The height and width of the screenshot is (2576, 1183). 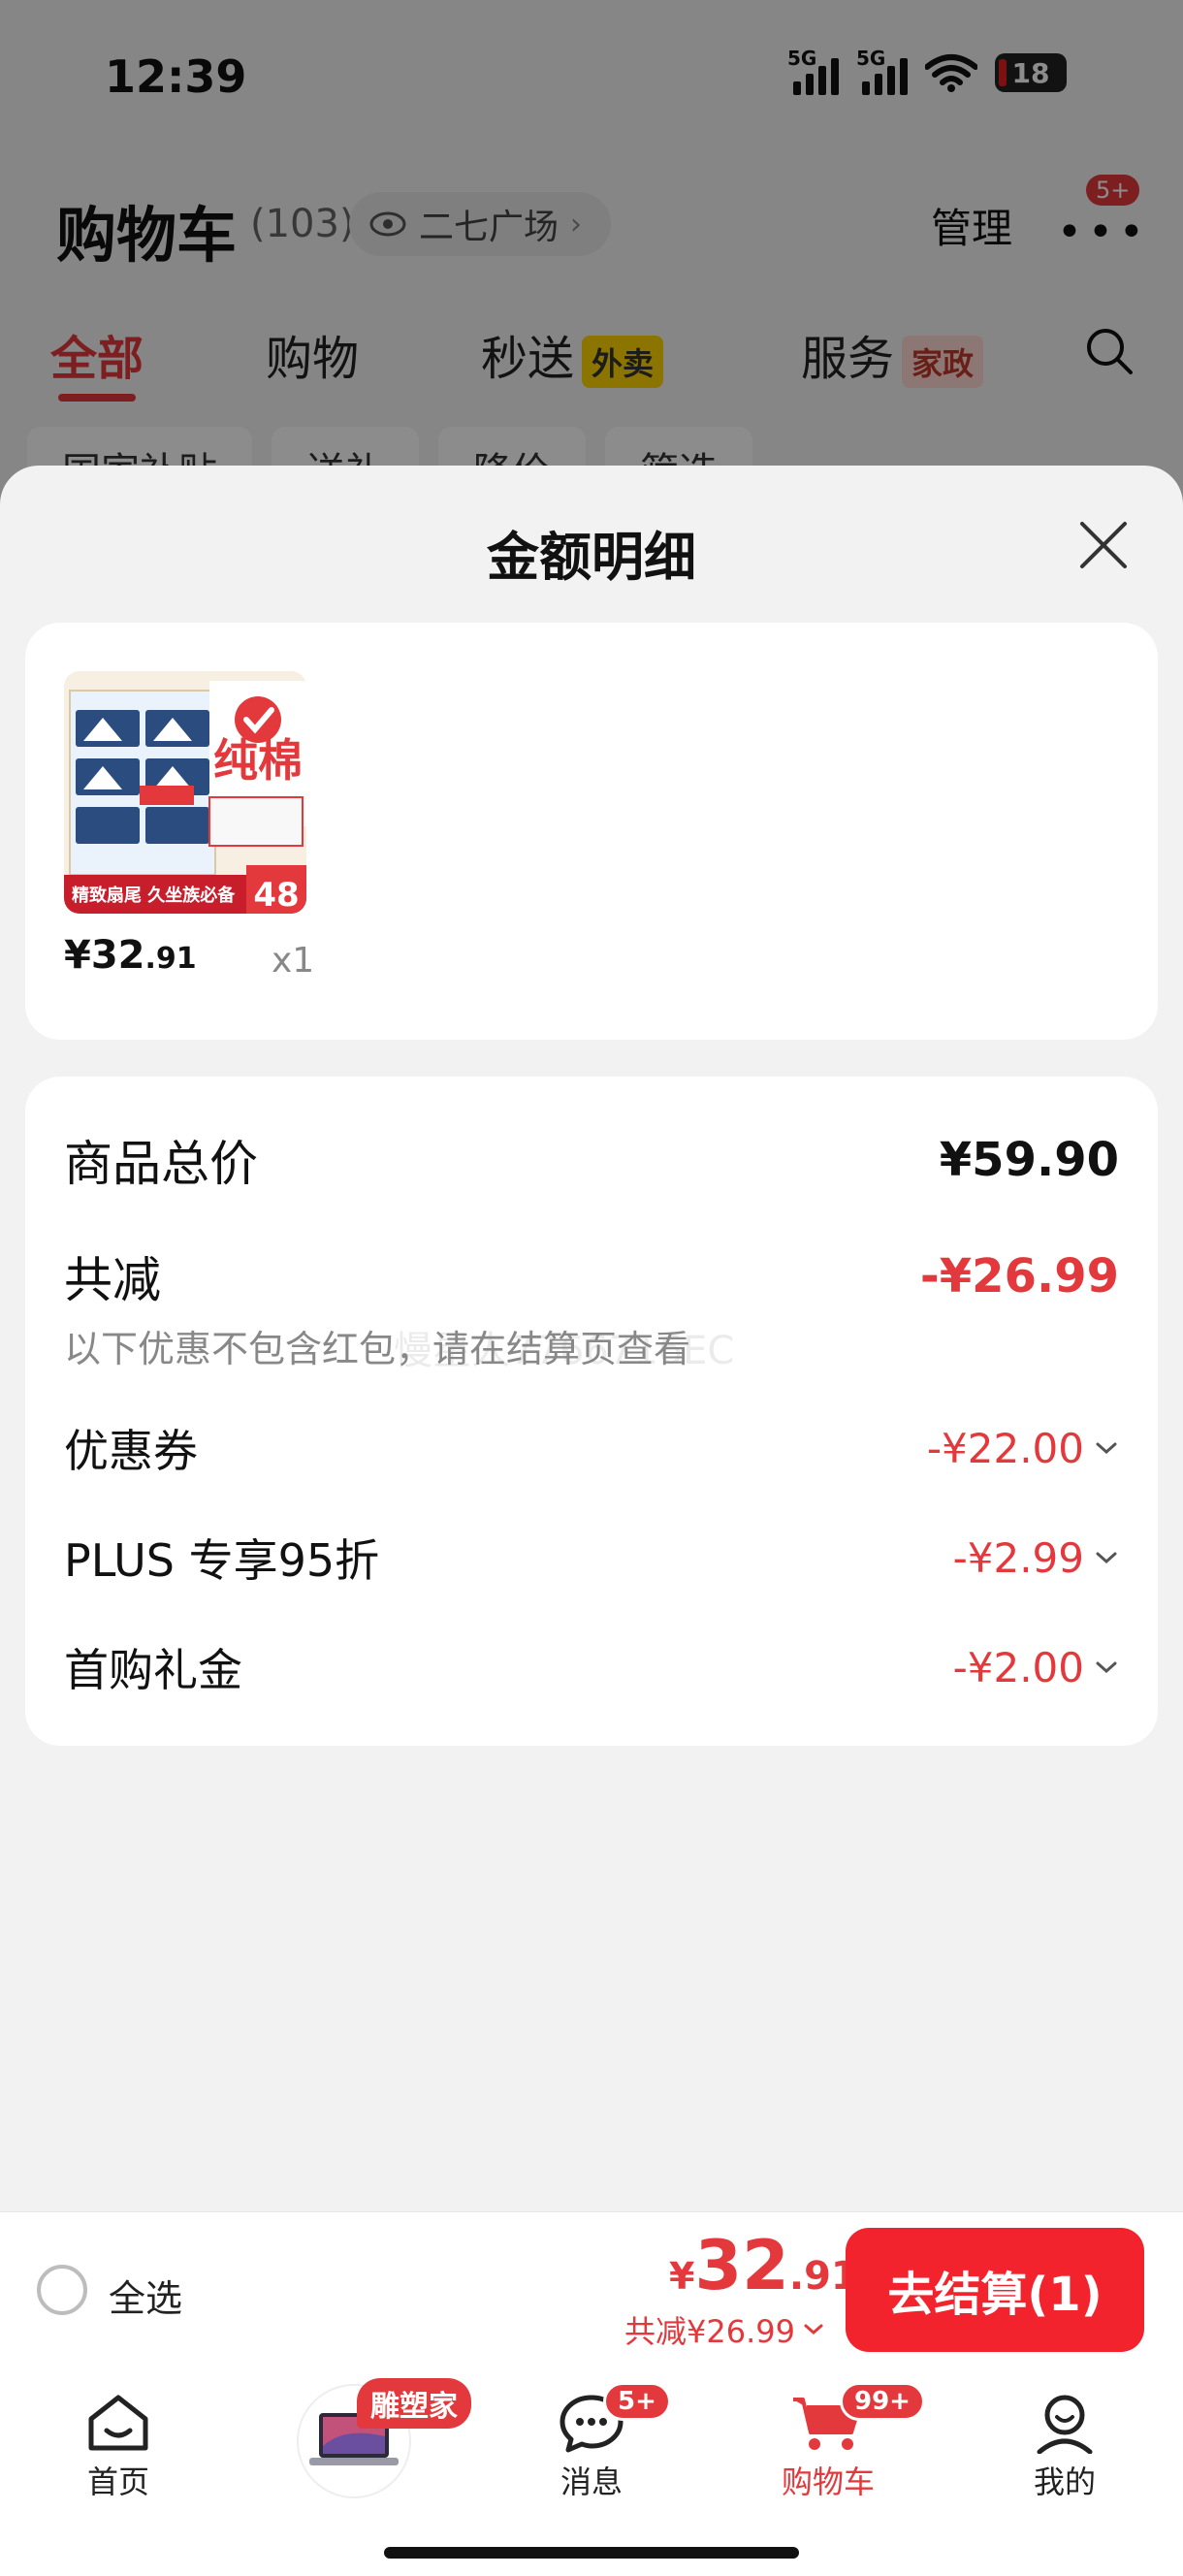 What do you see at coordinates (131, 1451) in the screenshot?
I see `coupon-label: 优惠券` at bounding box center [131, 1451].